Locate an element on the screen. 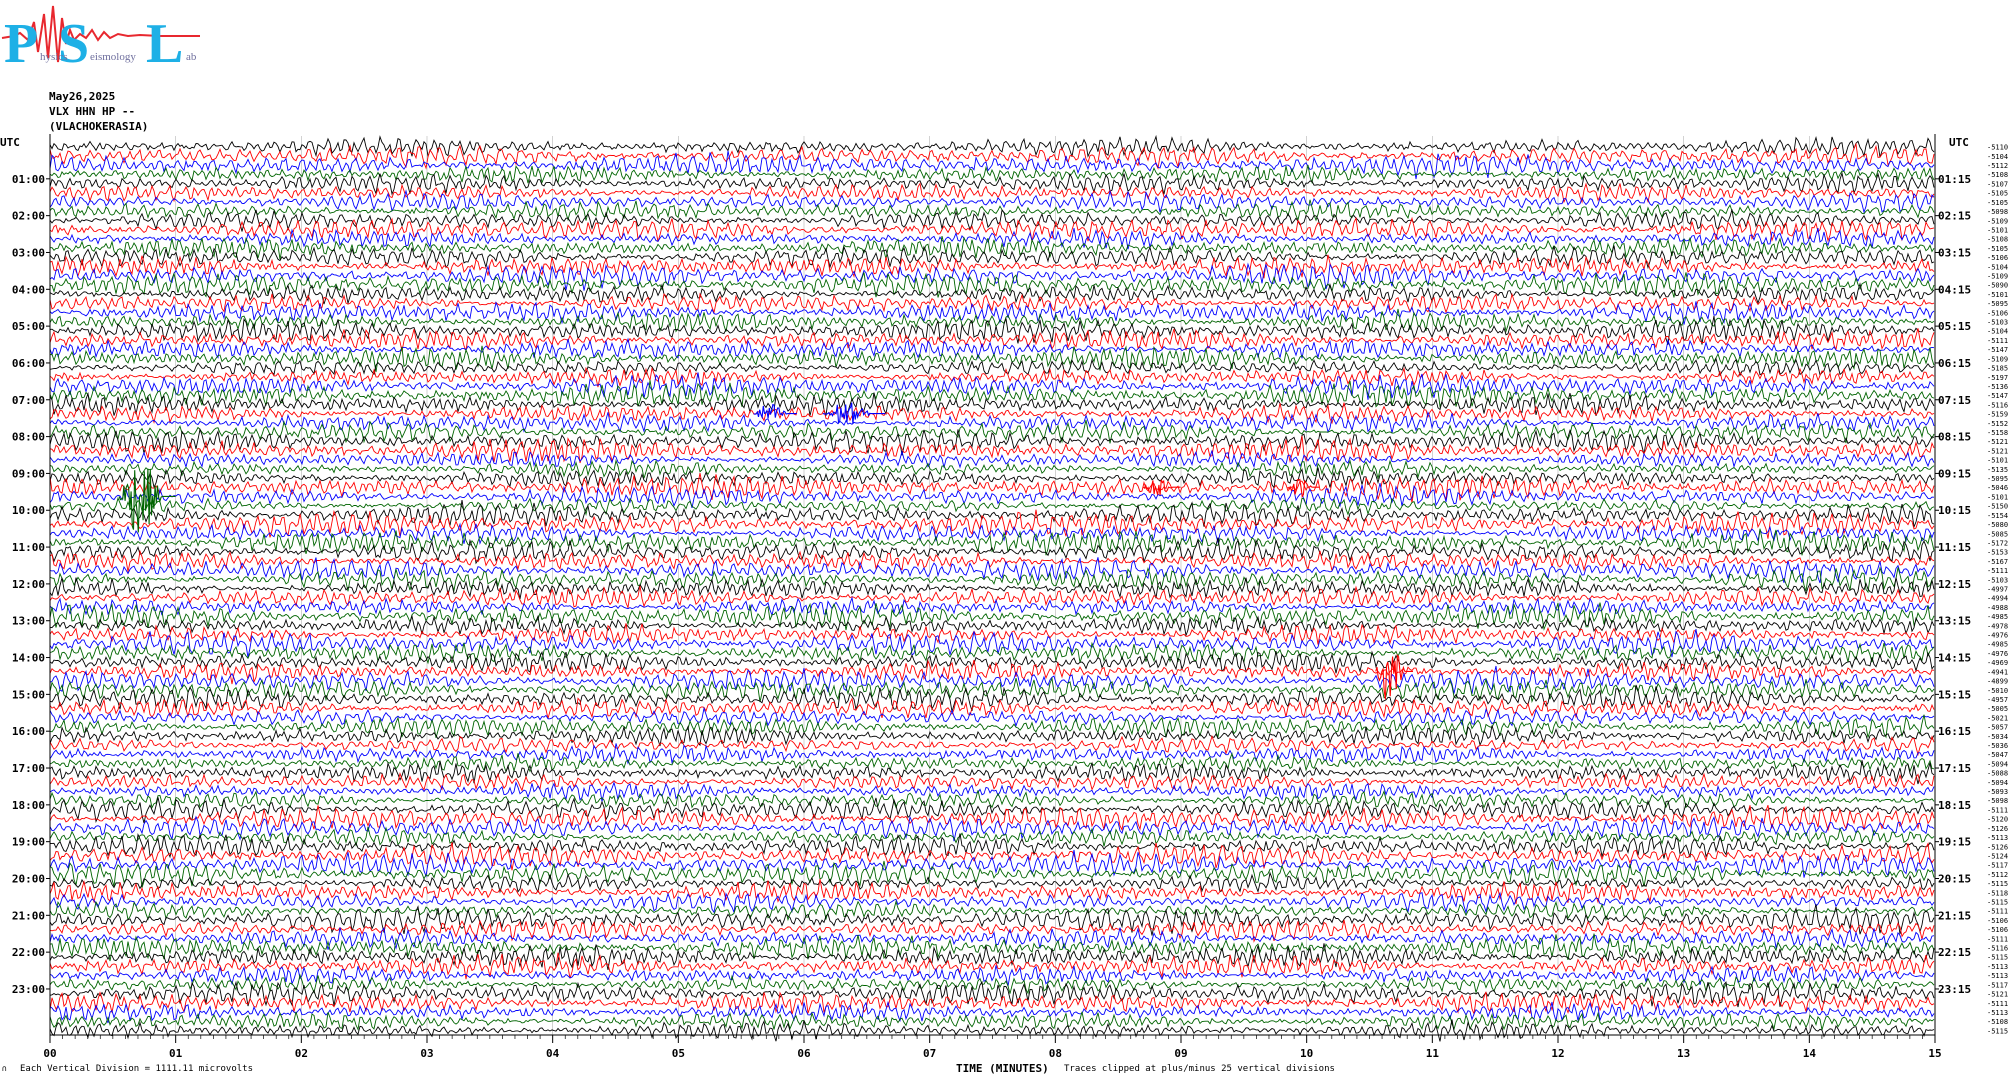 Image resolution: width=2010 pixels, height=1080 pixels. x-tick-label: 11 is located at coordinates (1433, 1053).